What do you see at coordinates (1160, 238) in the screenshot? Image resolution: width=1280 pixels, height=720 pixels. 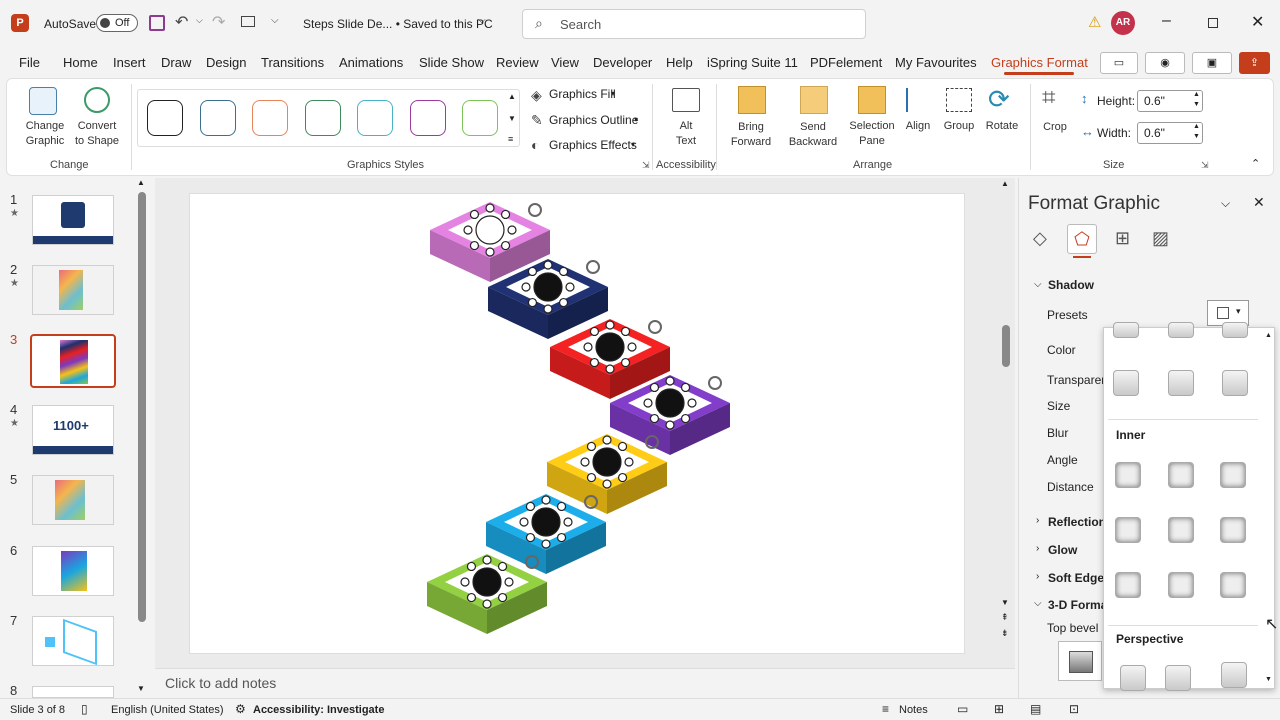 I see `picture-icon: ▨` at bounding box center [1160, 238].